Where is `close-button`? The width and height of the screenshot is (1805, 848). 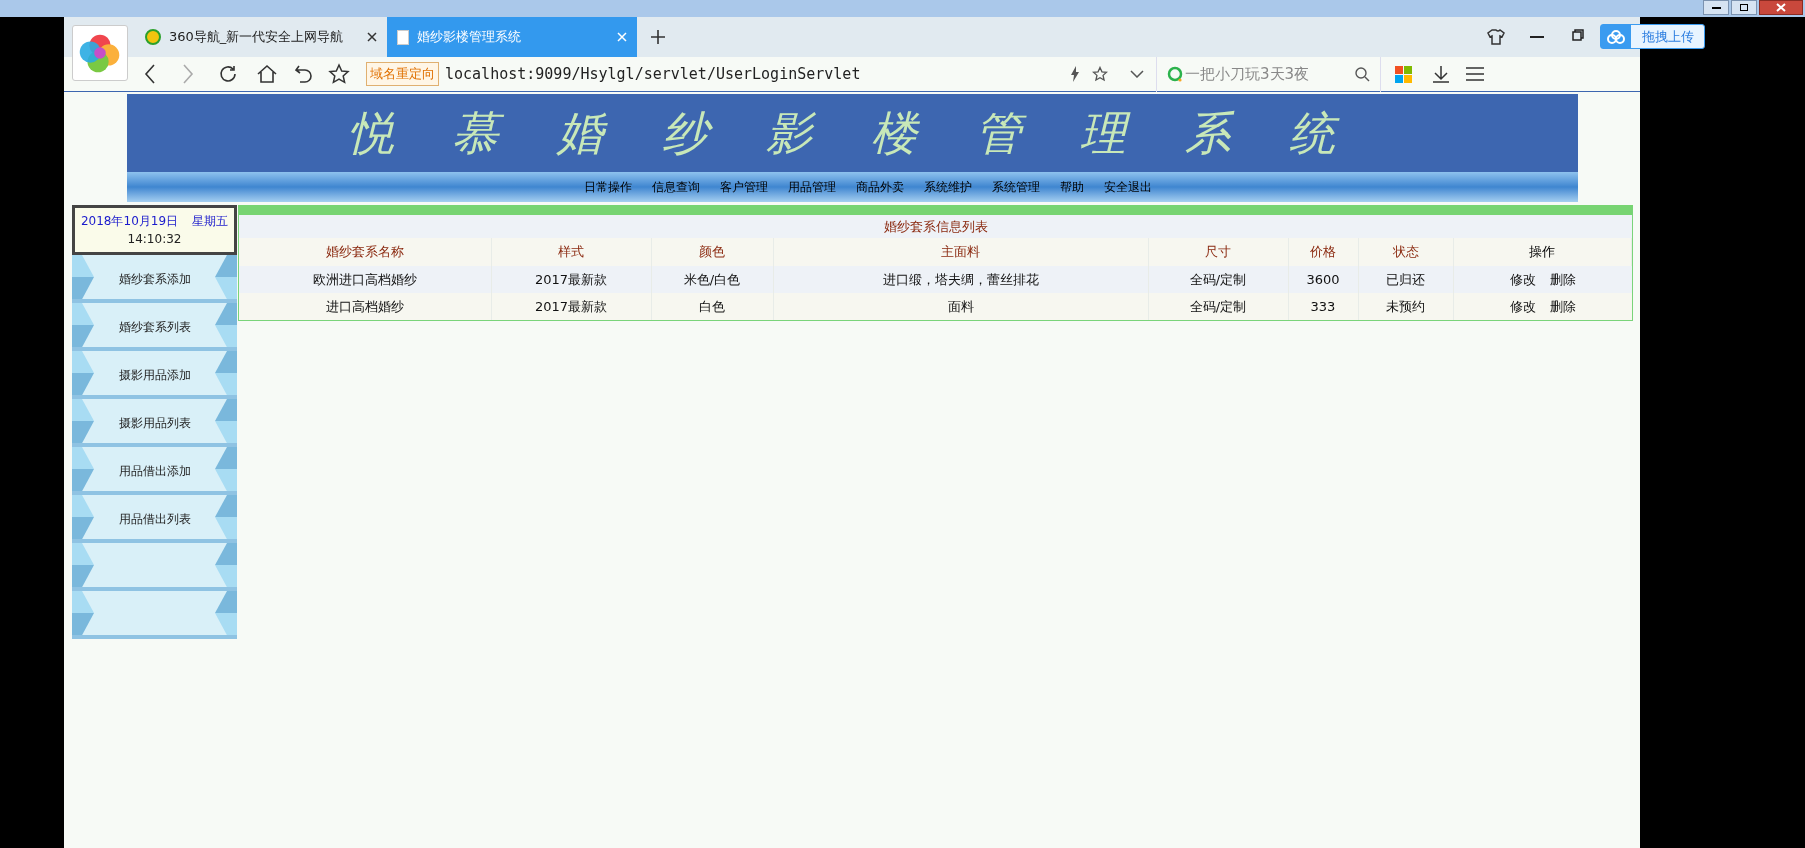 close-button is located at coordinates (1781, 7).